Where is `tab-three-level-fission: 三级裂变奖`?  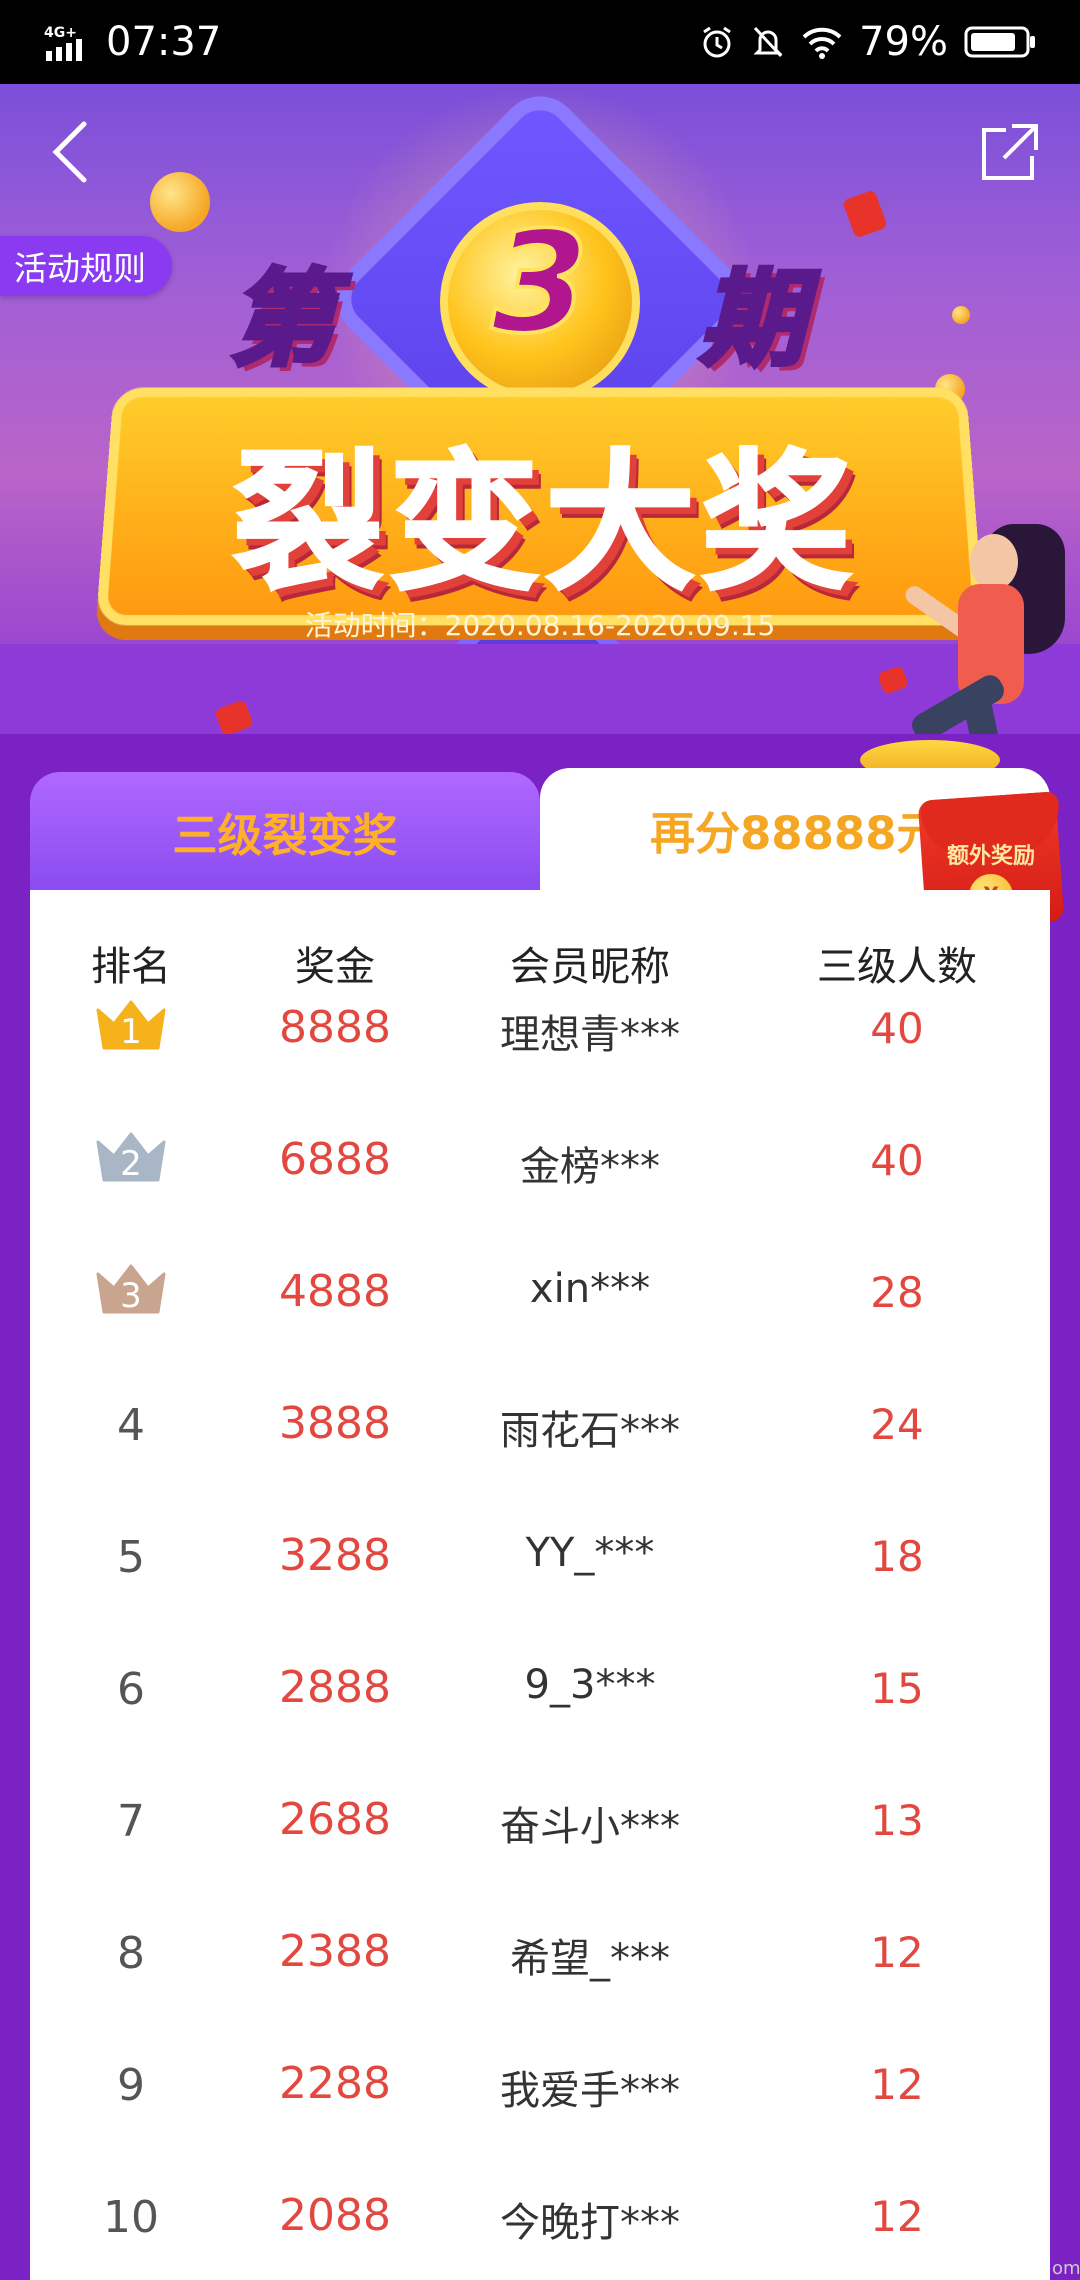 tab-three-level-fission: 三级裂变奖 is located at coordinates (285, 831).